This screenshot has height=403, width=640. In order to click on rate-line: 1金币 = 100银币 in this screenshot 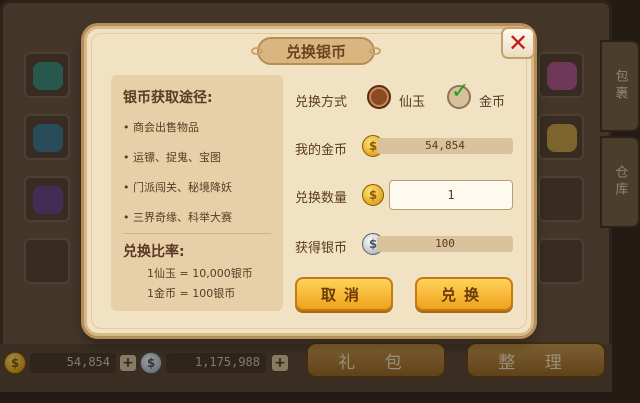, I will do `click(191, 293)`.